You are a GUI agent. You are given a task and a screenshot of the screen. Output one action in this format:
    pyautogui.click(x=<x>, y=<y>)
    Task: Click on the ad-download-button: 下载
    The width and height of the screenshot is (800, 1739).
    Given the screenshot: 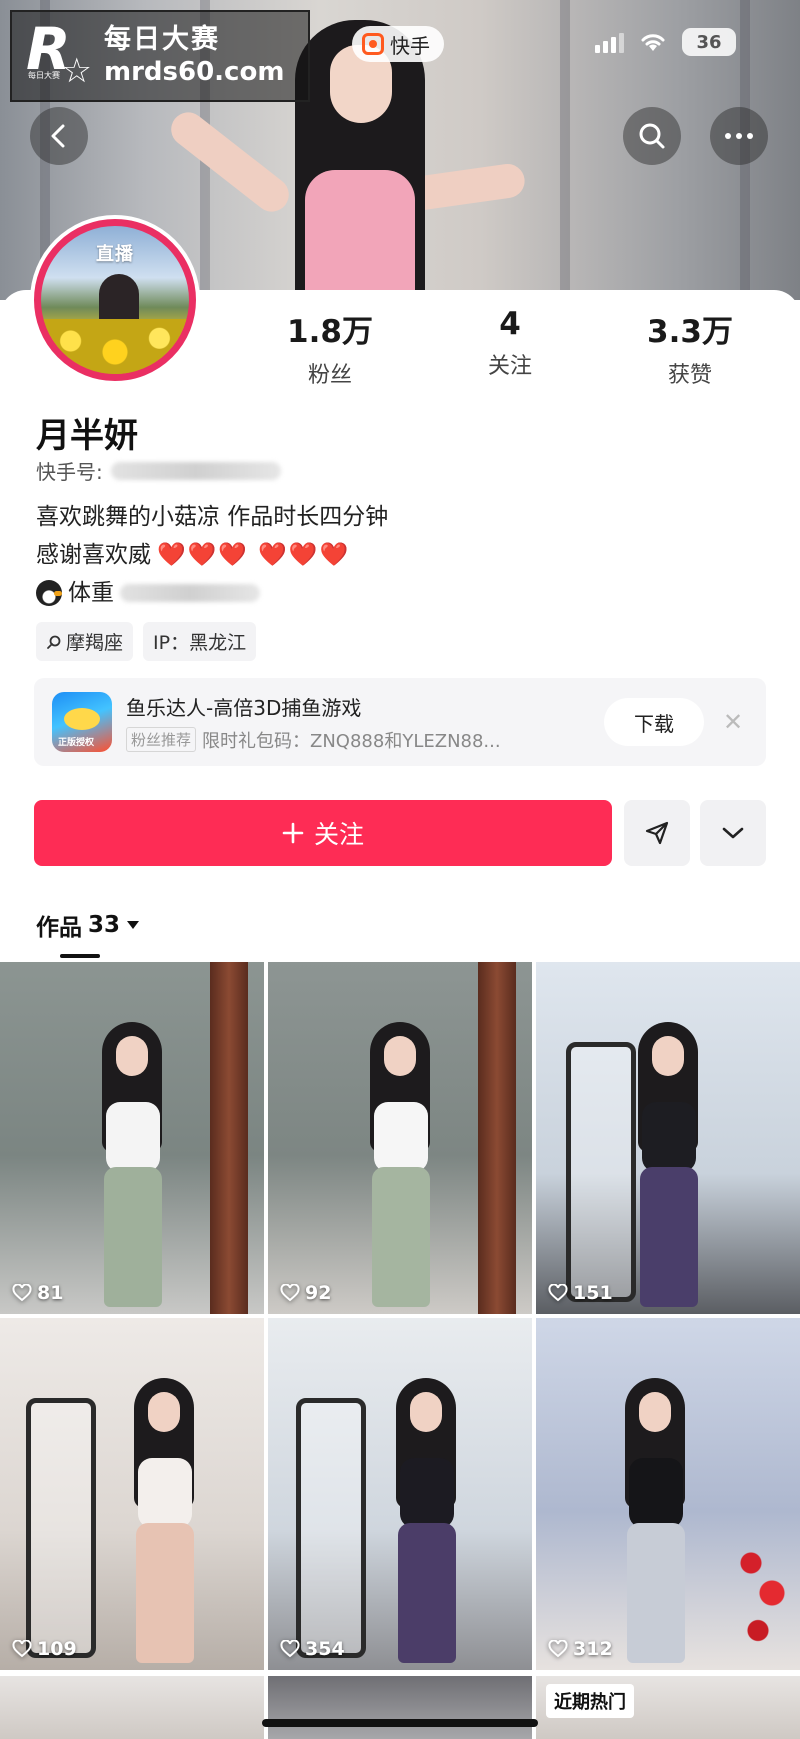 What is the action you would take?
    pyautogui.click(x=654, y=722)
    